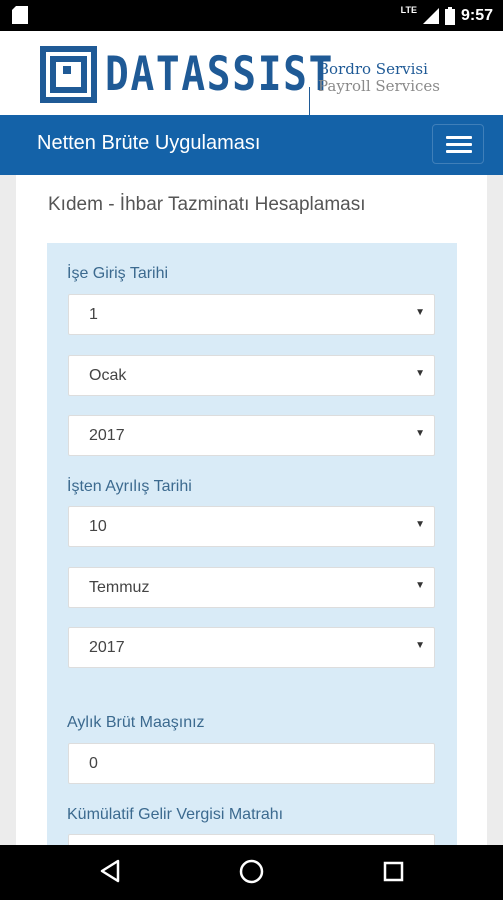  Describe the element at coordinates (93, 314) in the screenshot. I see `start-day-value: 1` at that location.